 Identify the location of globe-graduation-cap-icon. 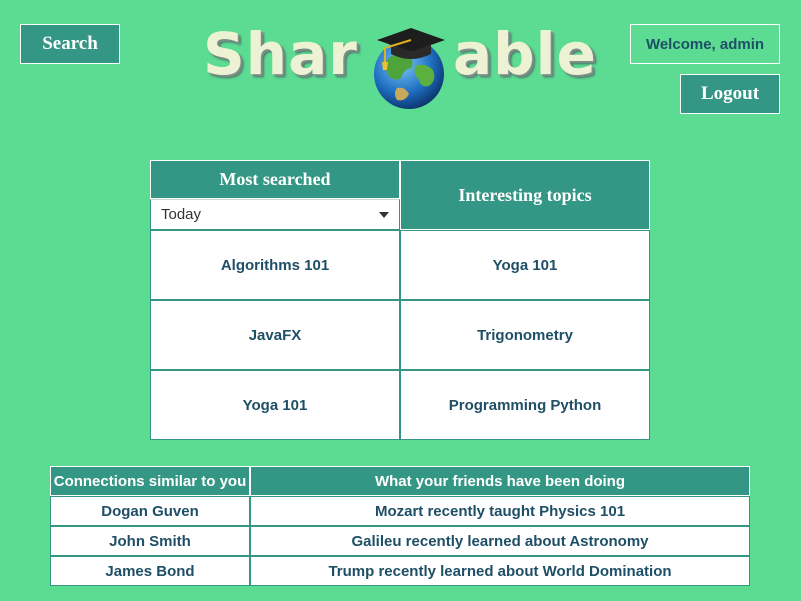
(409, 68).